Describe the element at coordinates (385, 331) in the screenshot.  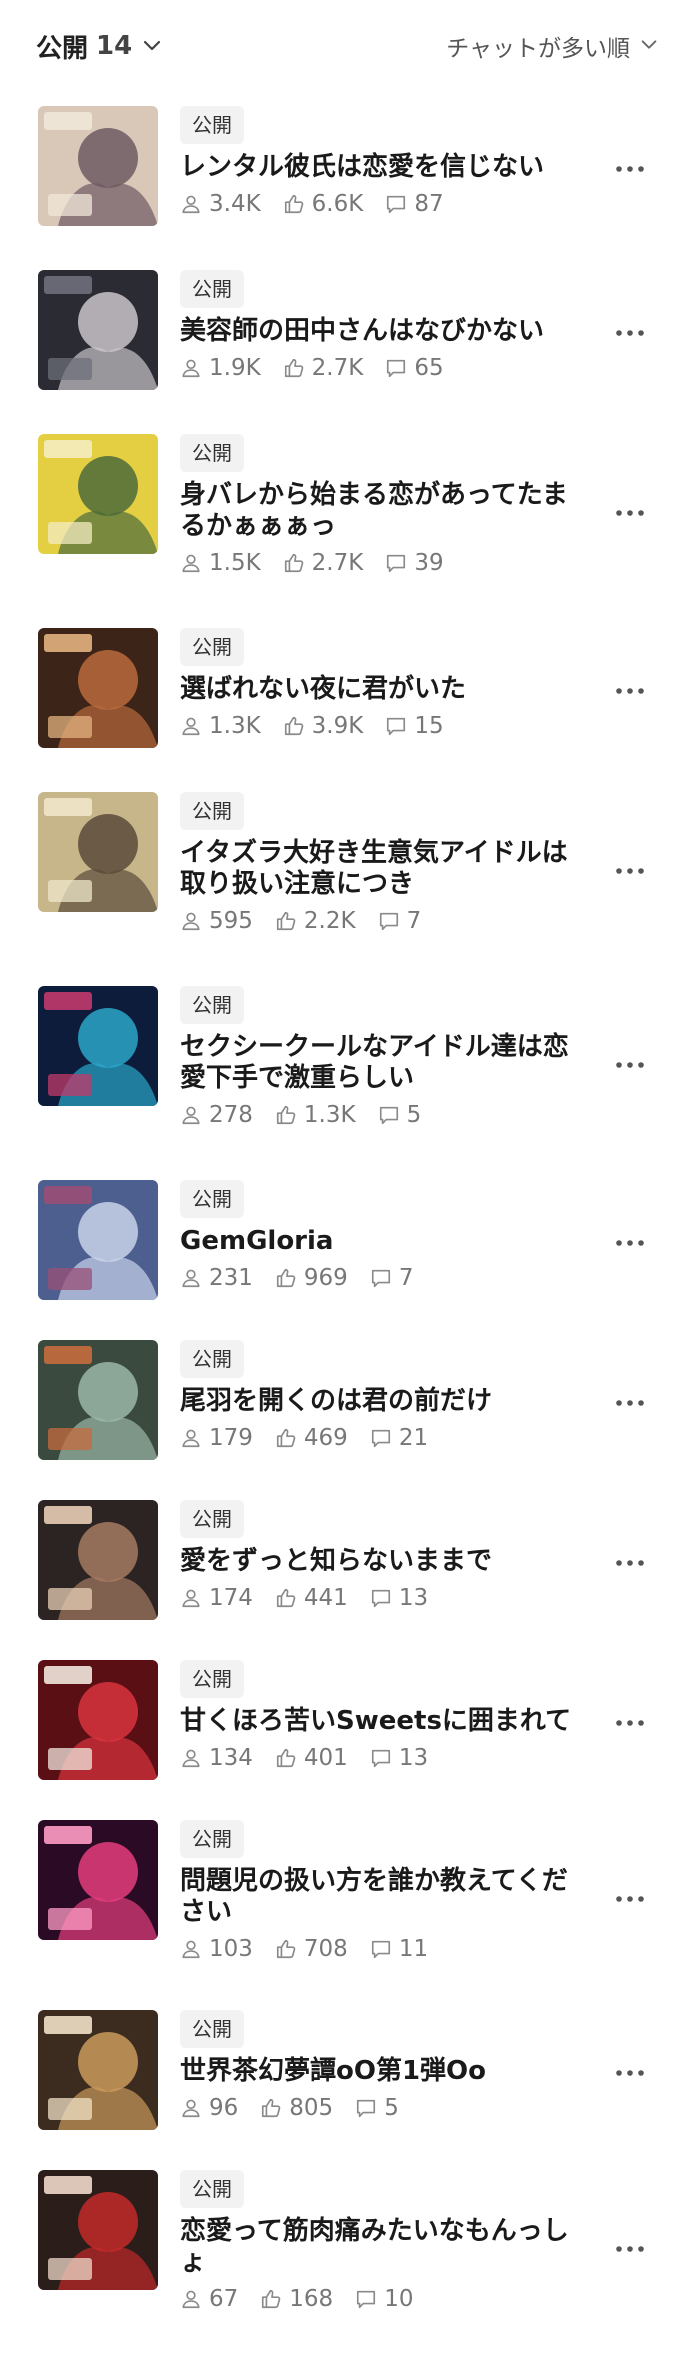
I see `chat-title: 美容師の田中さんはなびかない` at that location.